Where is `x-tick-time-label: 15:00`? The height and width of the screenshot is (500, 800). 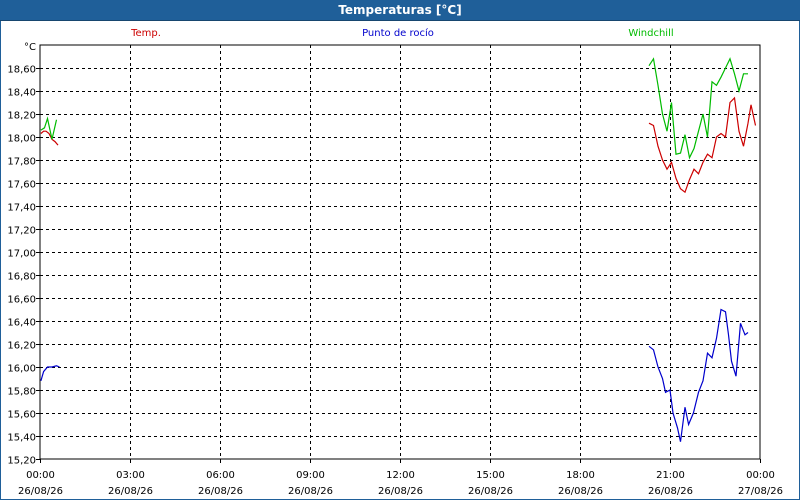 x-tick-time-label: 15:00 is located at coordinates (490, 475).